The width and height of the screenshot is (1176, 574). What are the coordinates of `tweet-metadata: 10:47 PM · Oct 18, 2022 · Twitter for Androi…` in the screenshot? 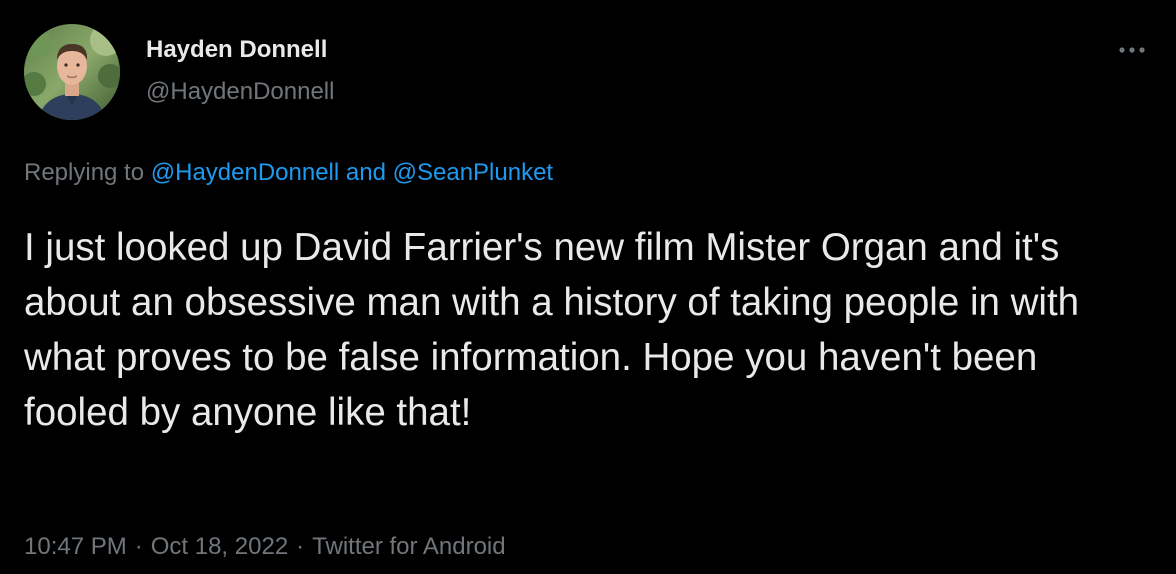 It's located at (265, 547).